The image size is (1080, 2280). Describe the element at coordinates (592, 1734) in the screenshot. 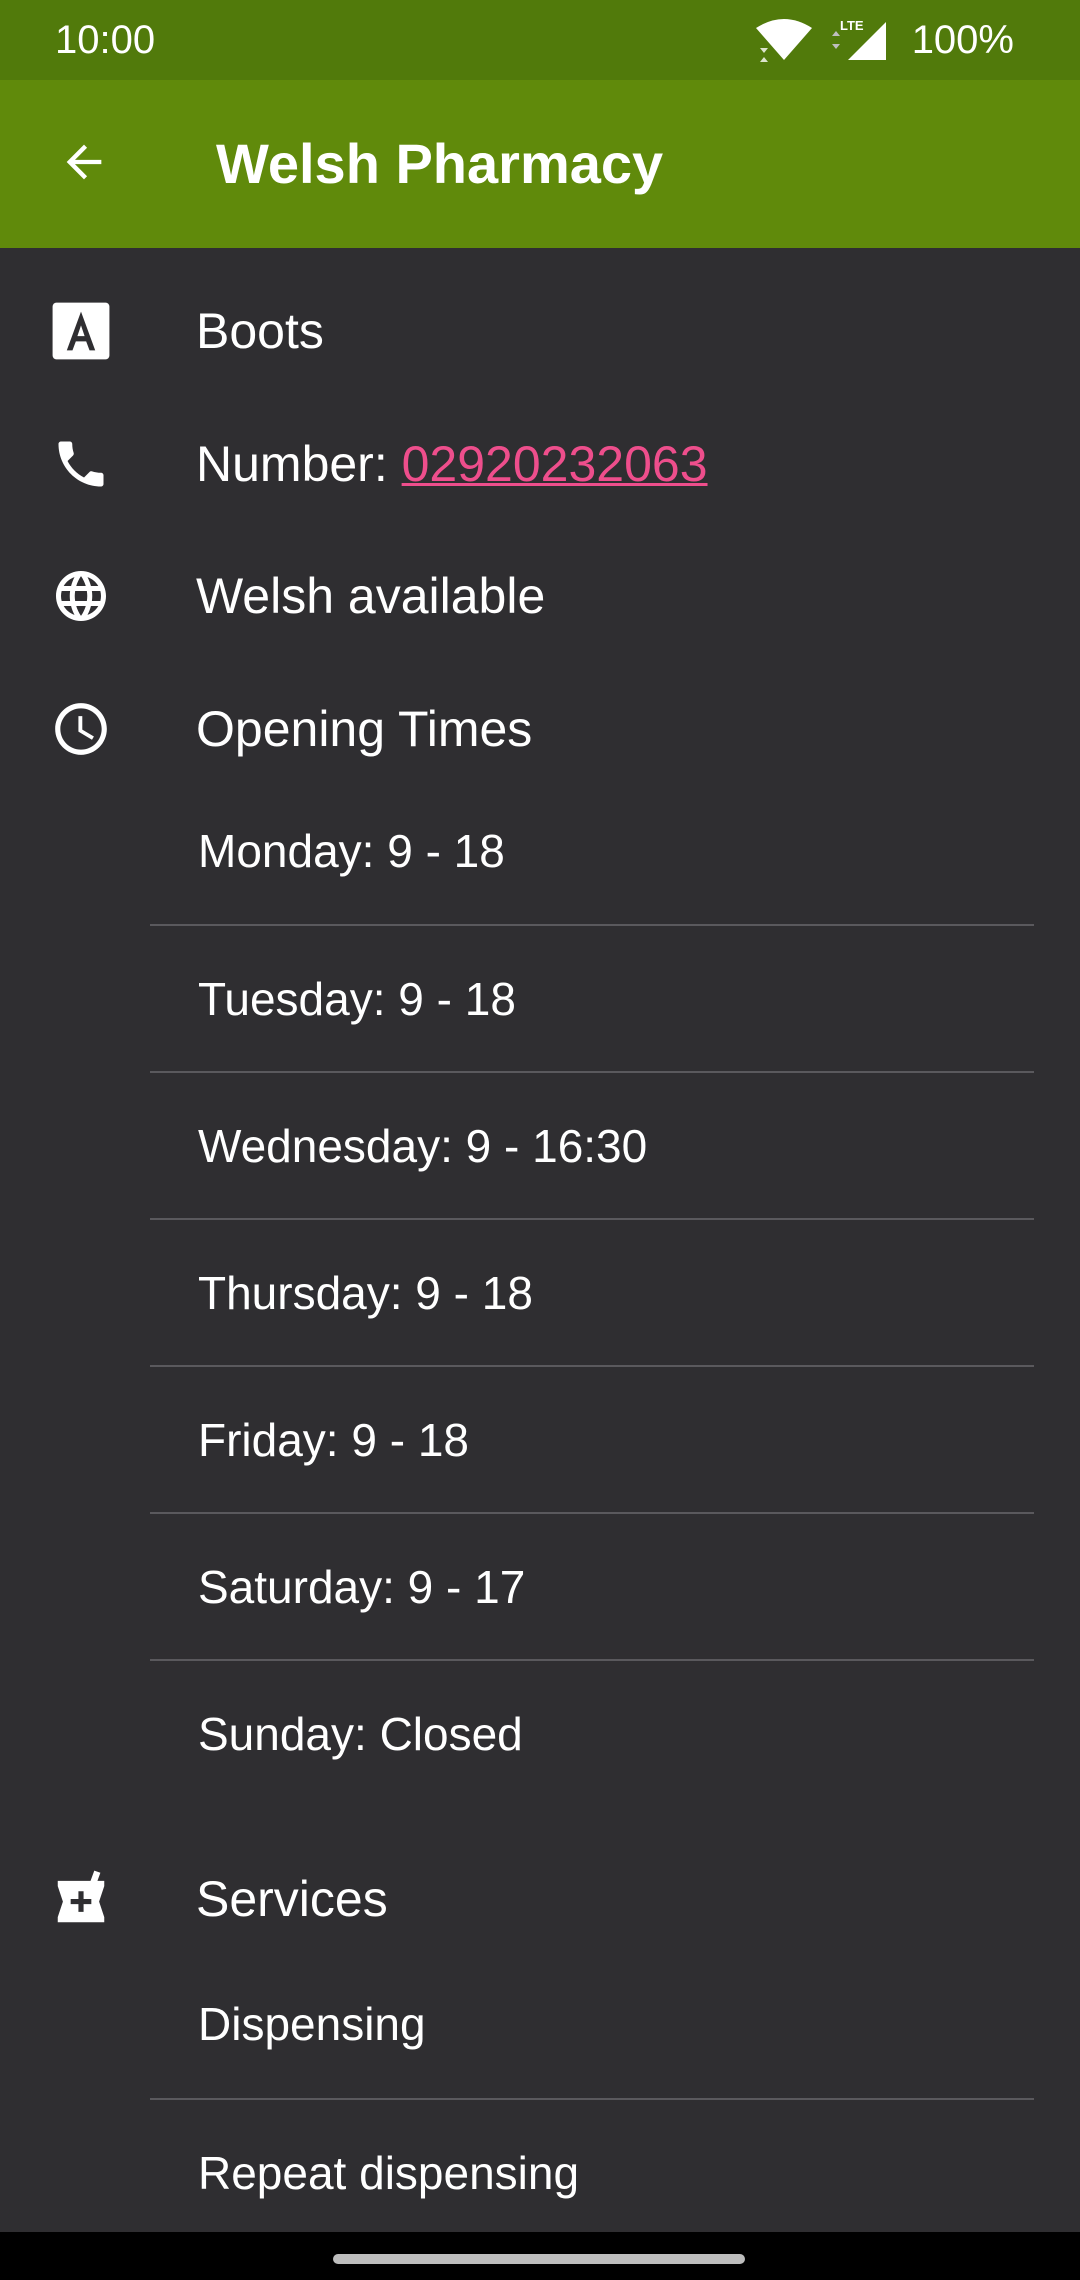

I see `list-item: Sunday: Closed` at that location.